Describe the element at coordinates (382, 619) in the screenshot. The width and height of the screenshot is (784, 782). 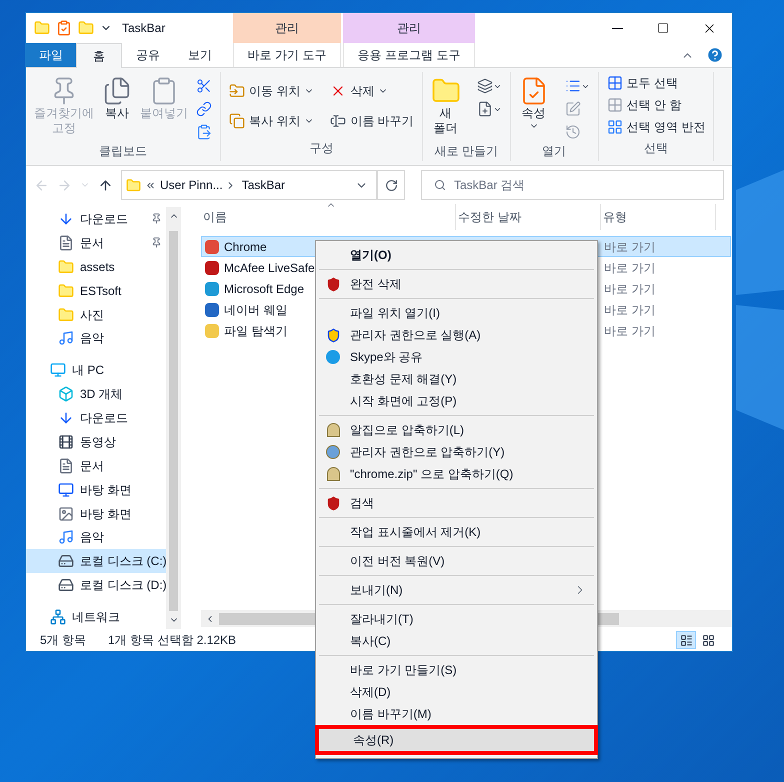
I see `menu-item-label: 잘라내기(T)` at that location.